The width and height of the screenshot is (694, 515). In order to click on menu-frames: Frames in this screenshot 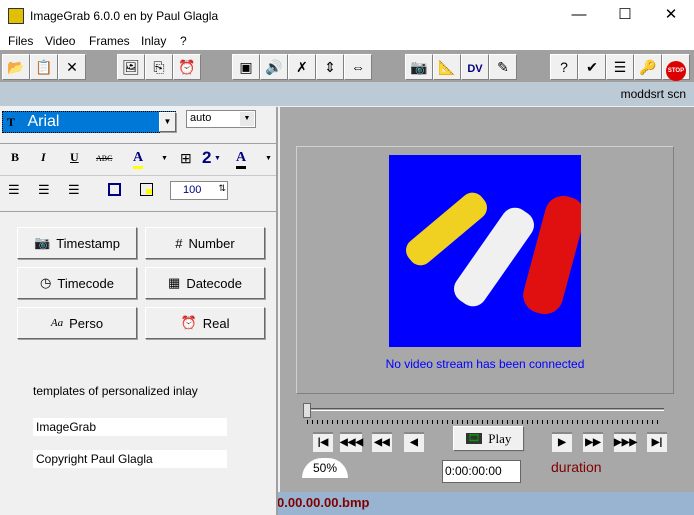, I will do `click(109, 41)`.